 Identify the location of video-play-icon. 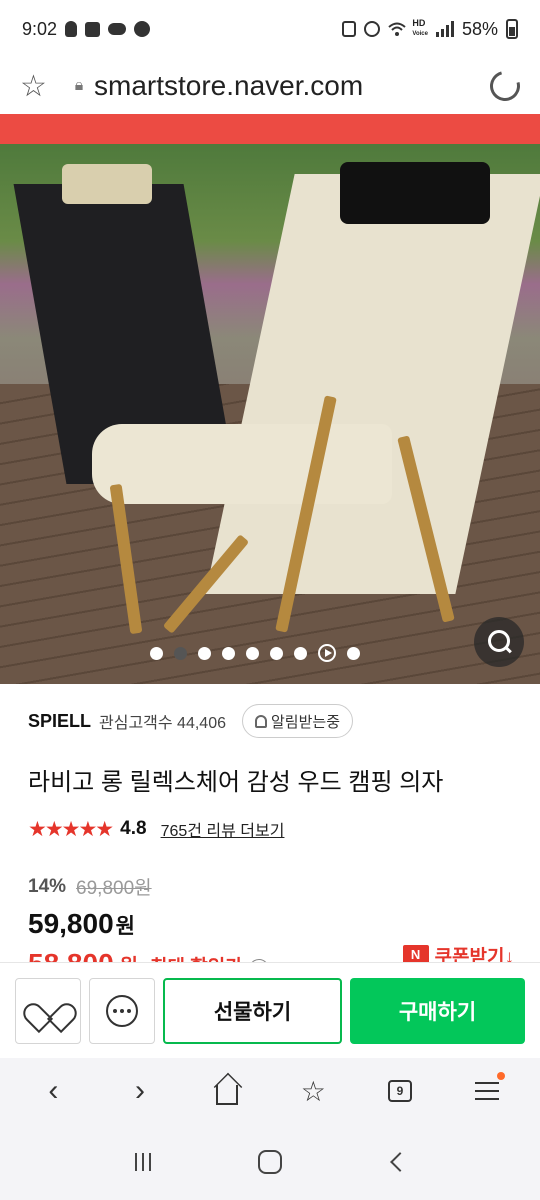
(327, 653).